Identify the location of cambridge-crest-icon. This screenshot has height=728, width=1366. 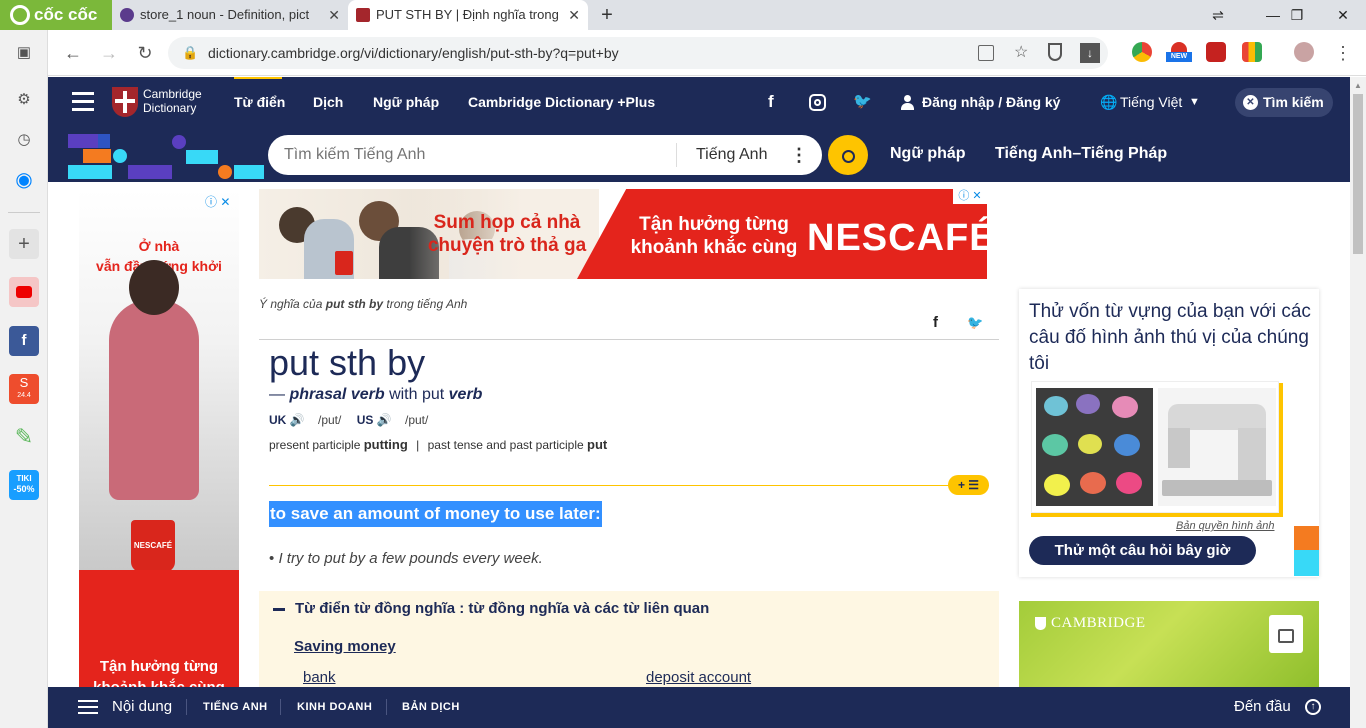
(125, 102).